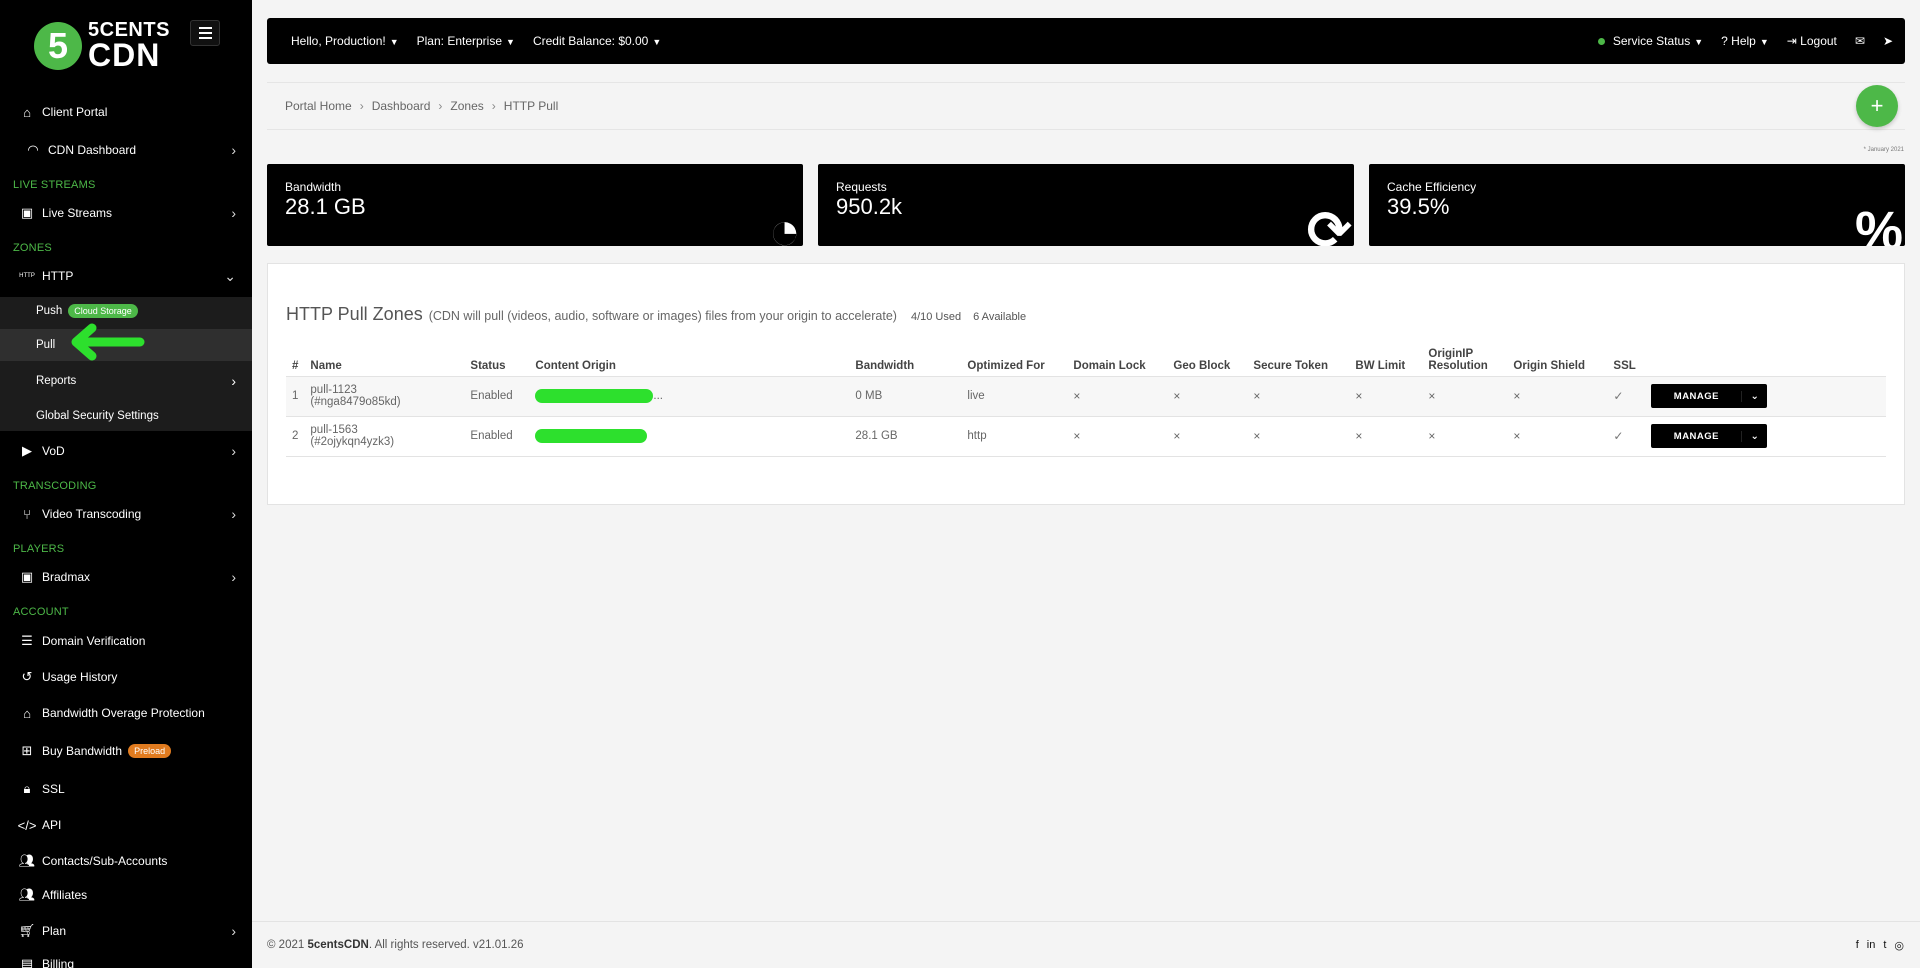  Describe the element at coordinates (126, 789) in the screenshot. I see `sidebar-item-ssl: 🔒︎ SSL` at that location.